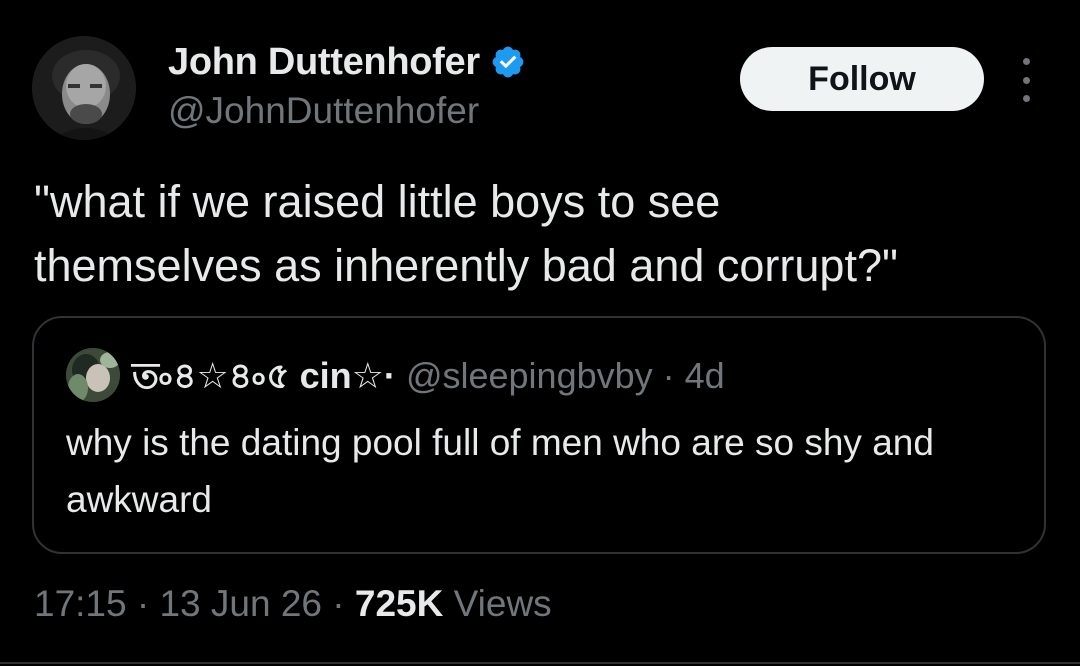 Image resolution: width=1080 pixels, height=666 pixels. Describe the element at coordinates (529, 375) in the screenshot. I see `quoted-author-handle: @sleepingbvby` at that location.